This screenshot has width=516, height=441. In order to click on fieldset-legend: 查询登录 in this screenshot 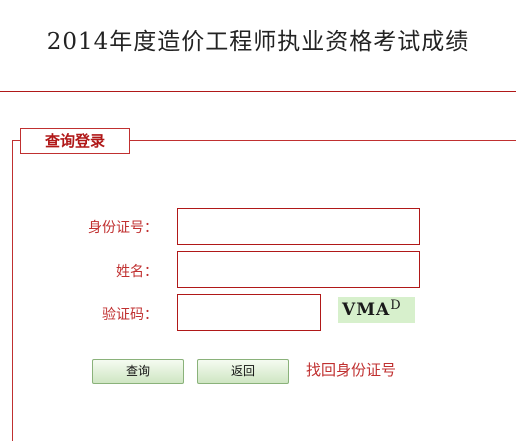, I will do `click(75, 141)`.